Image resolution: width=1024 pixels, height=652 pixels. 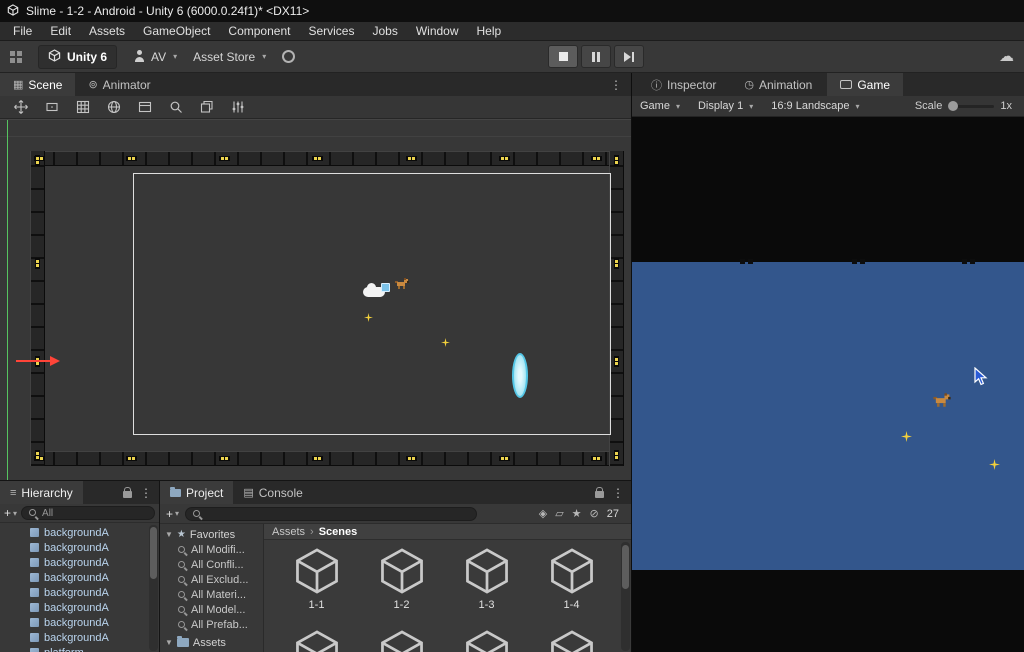 I want to click on save-search-icon: ★, so click(x=577, y=513).